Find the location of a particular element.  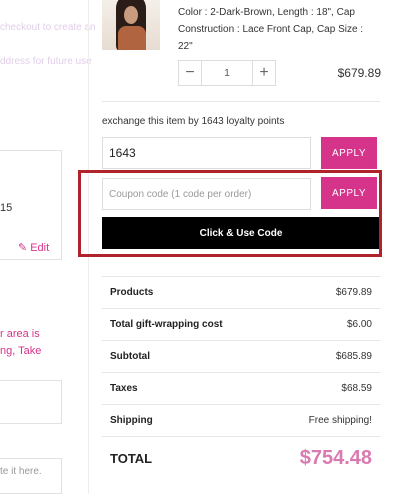

pencil-icon: ✎ is located at coordinates (23, 248).